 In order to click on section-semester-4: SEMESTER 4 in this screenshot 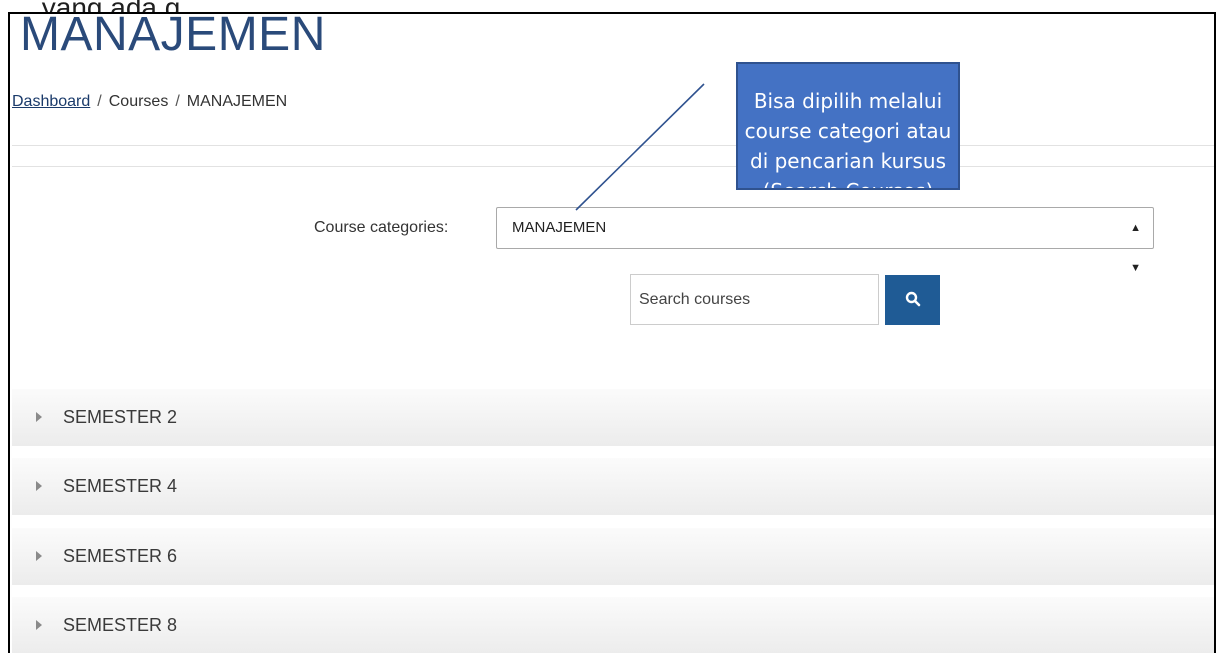, I will do `click(613, 486)`.